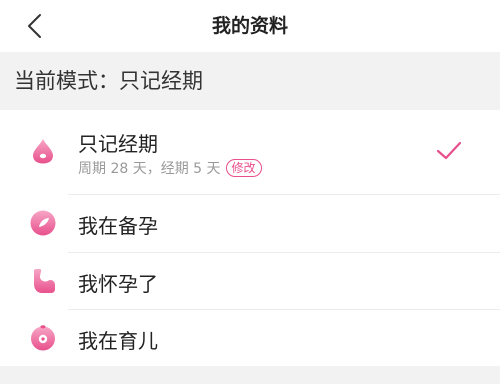  I want to click on page-title: 我的资料, so click(249, 26).